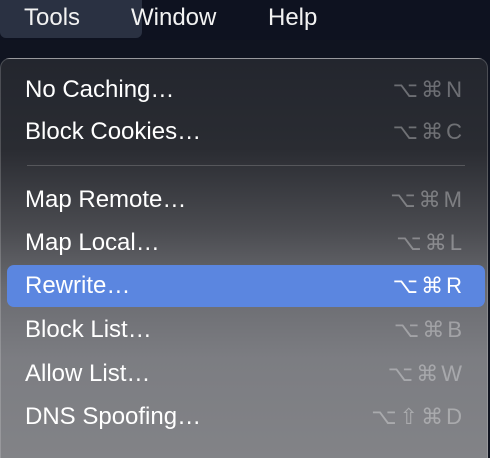  What do you see at coordinates (71, 19) in the screenshot?
I see `menubar-tools: Tools` at bounding box center [71, 19].